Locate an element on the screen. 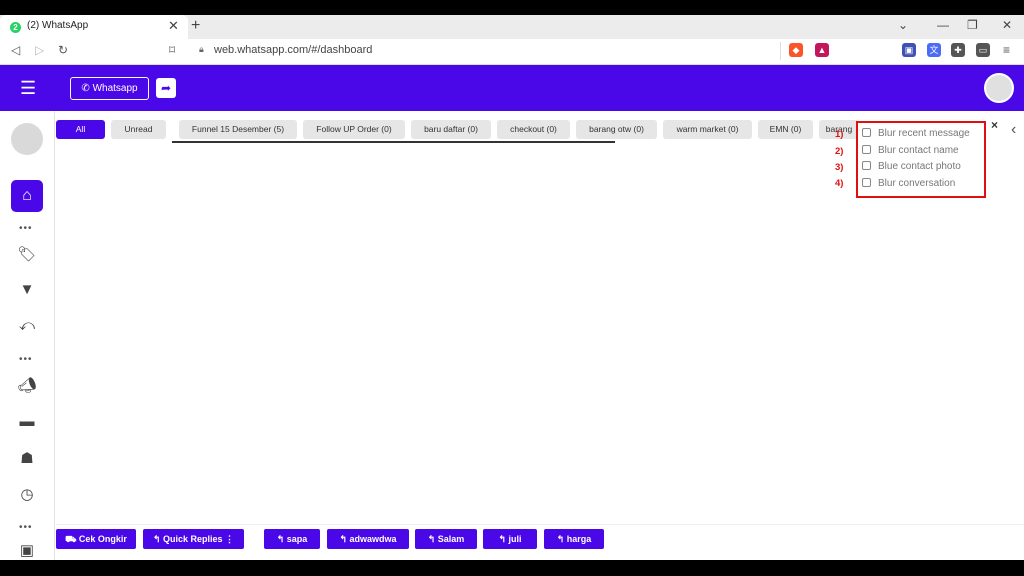 The width and height of the screenshot is (1024, 576). annotation-number: 3) is located at coordinates (839, 167).